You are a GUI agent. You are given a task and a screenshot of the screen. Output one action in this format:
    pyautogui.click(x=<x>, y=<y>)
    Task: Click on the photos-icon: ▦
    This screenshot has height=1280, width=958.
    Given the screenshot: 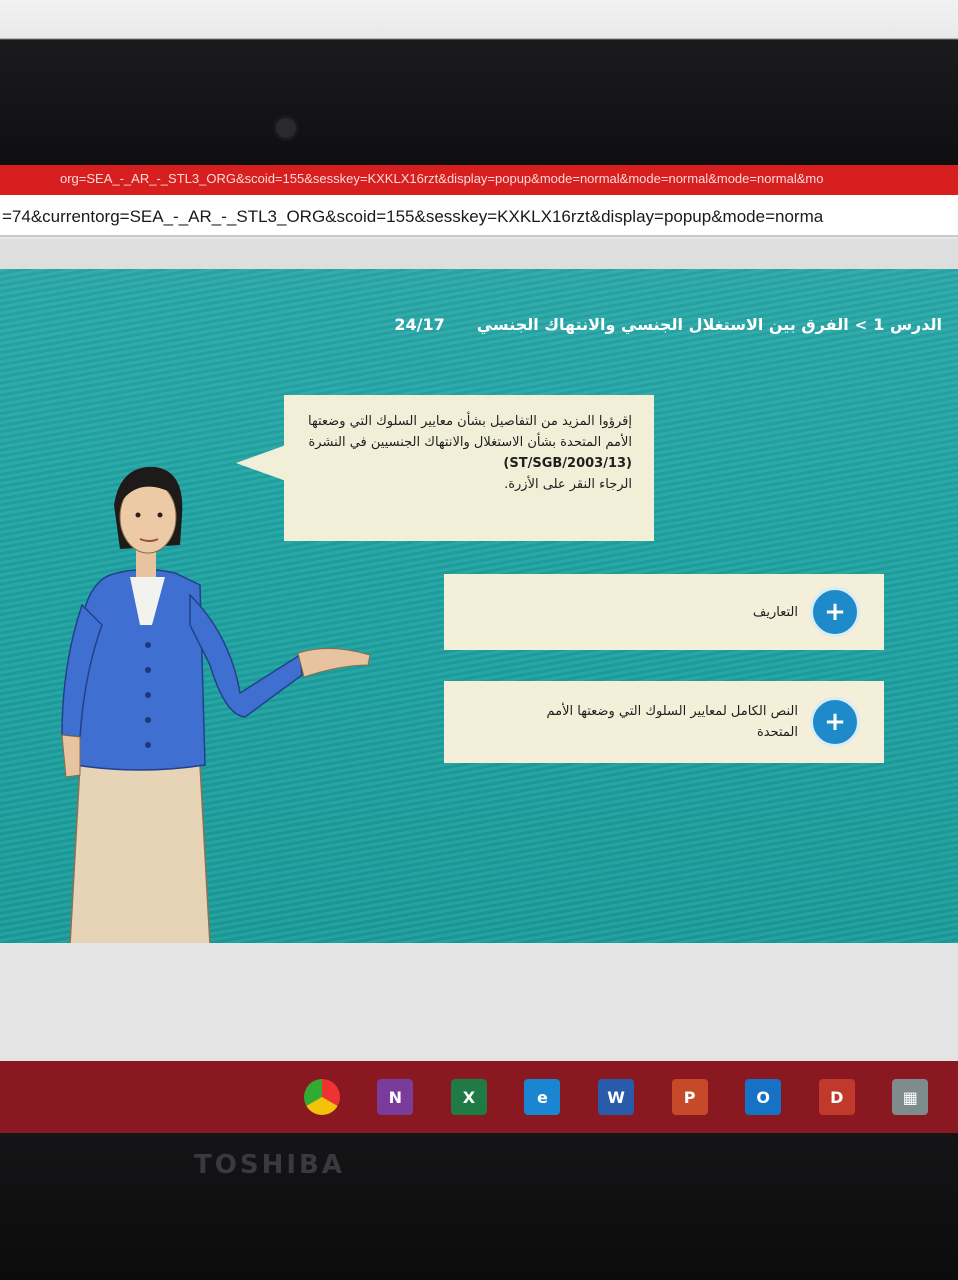 What is the action you would take?
    pyautogui.click(x=910, y=1097)
    